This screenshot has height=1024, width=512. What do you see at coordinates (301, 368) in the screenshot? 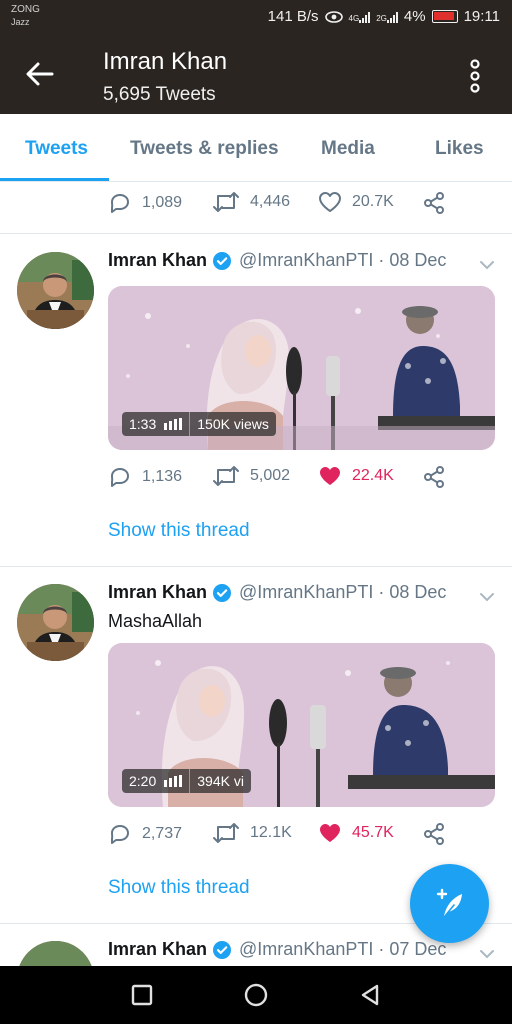
I see `video-player: 1:33 150K views` at bounding box center [301, 368].